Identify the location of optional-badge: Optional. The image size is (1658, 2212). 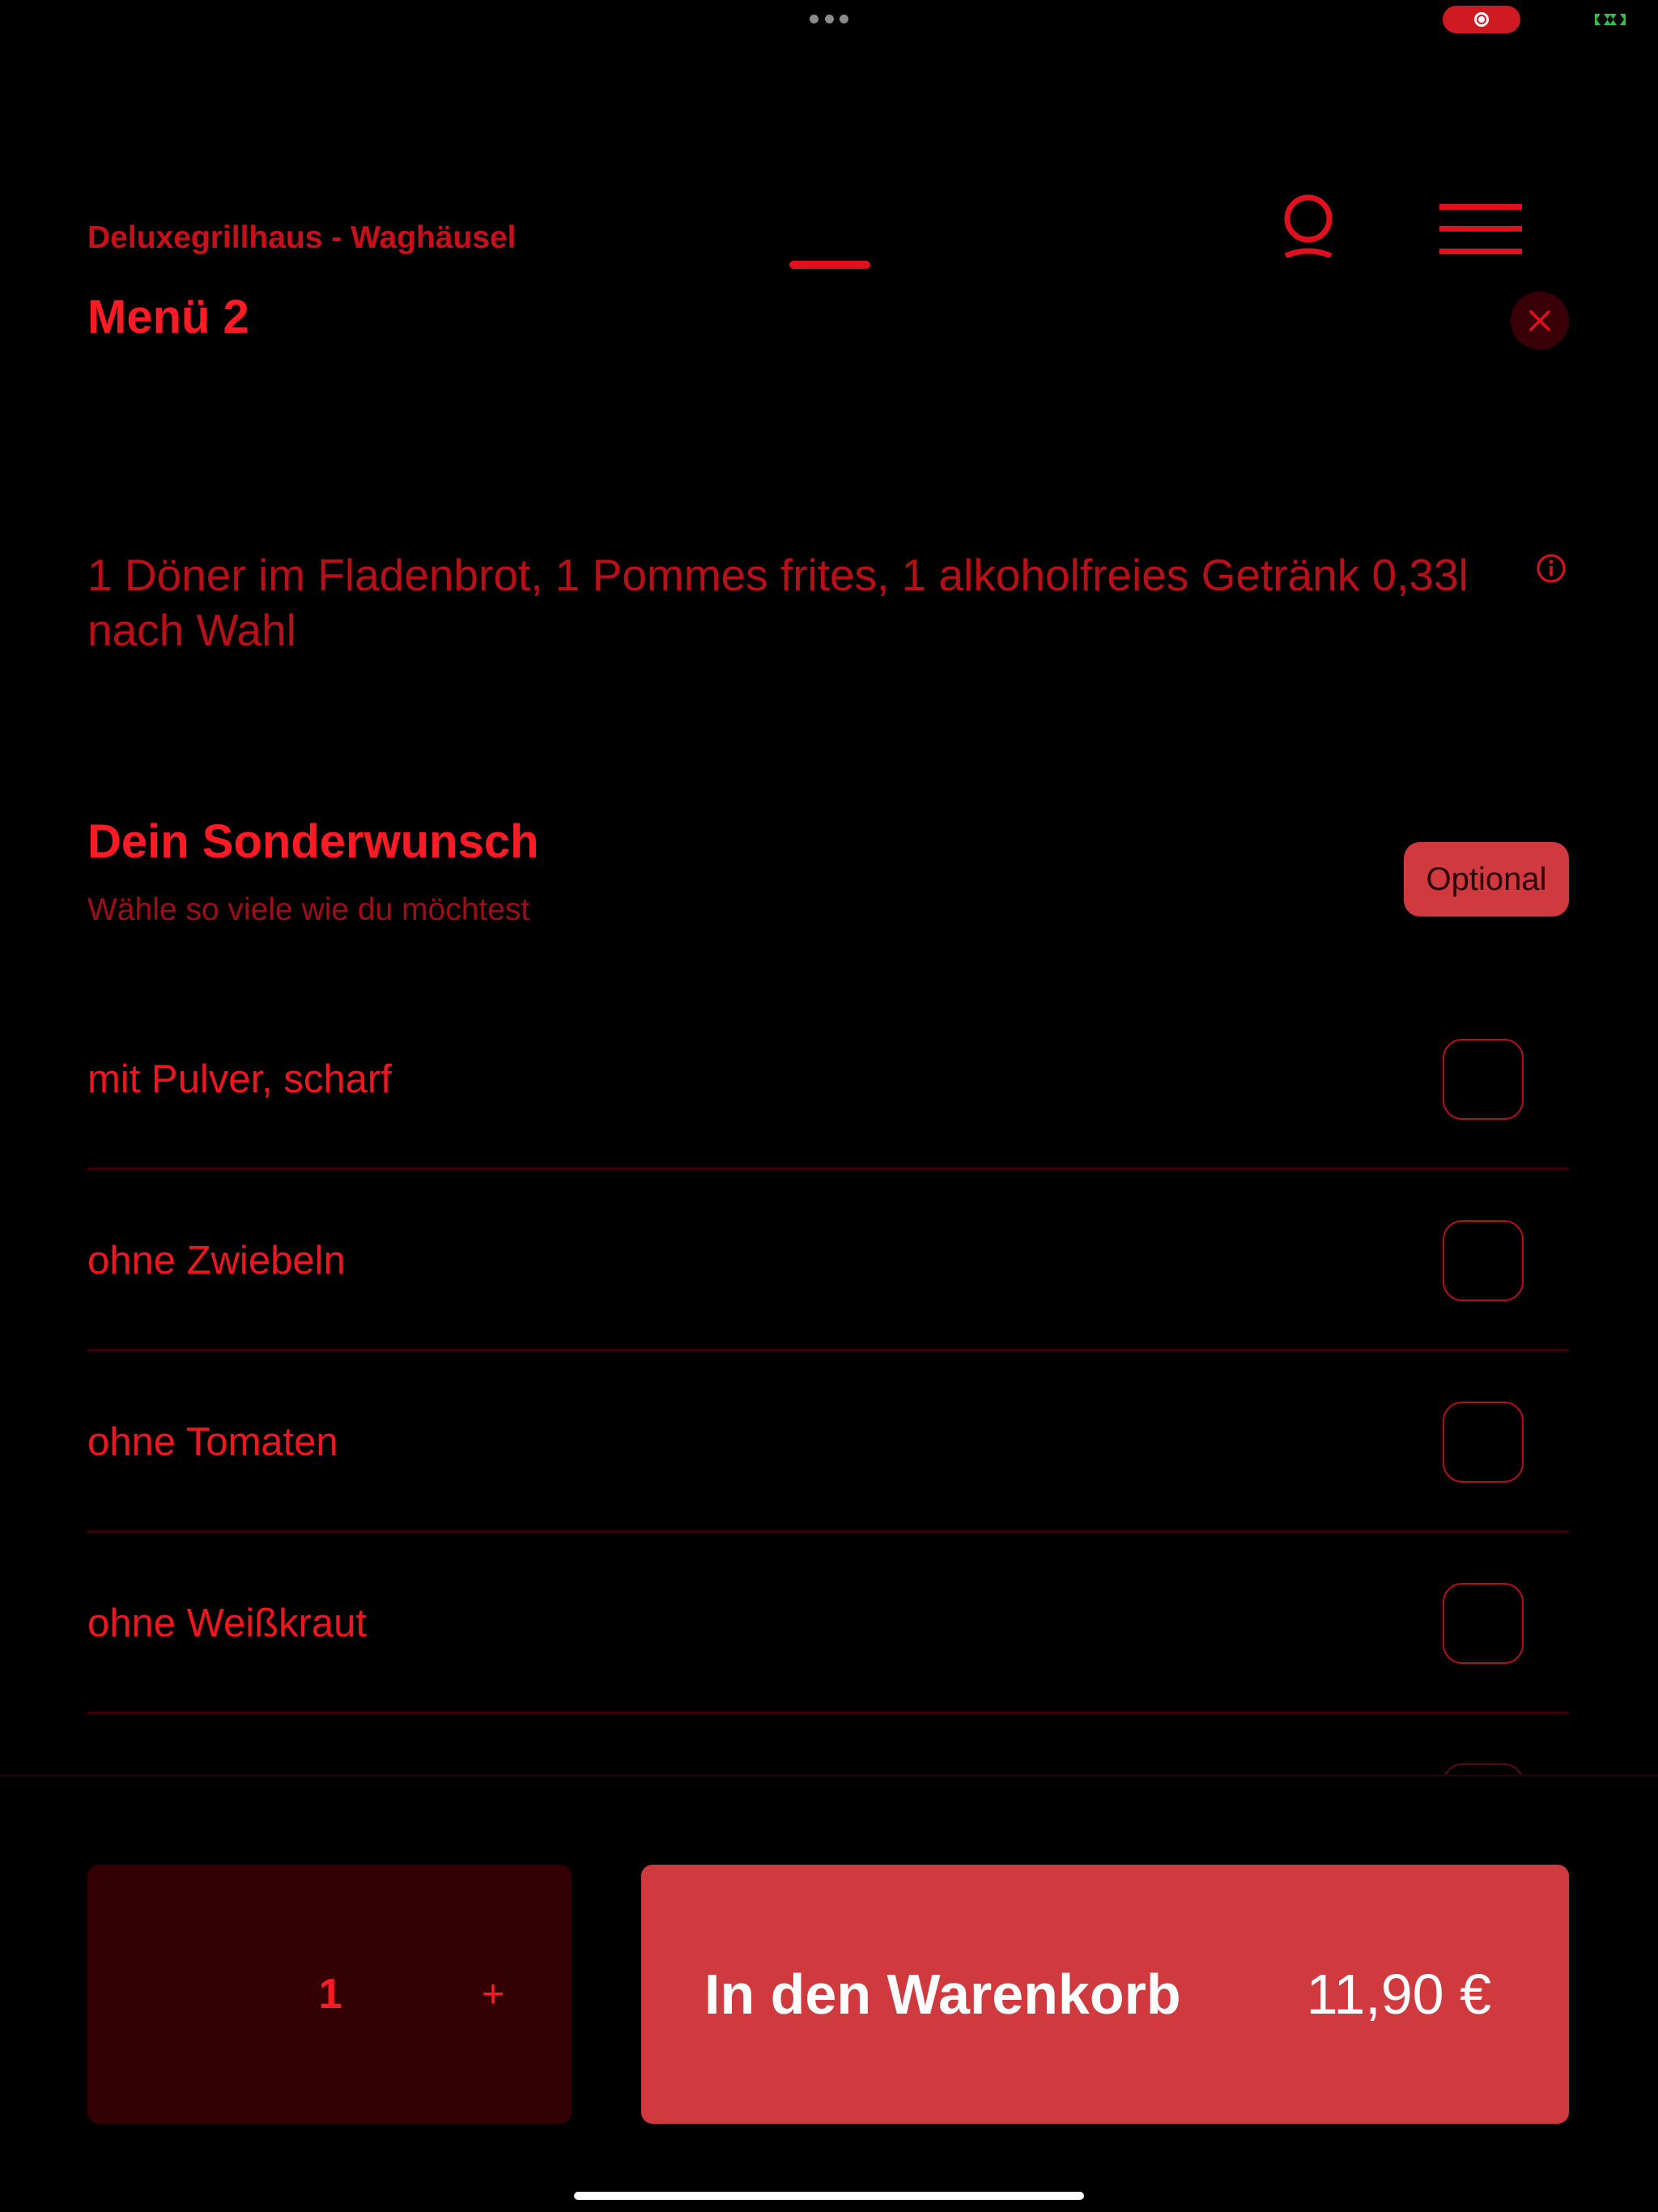
(1486, 879).